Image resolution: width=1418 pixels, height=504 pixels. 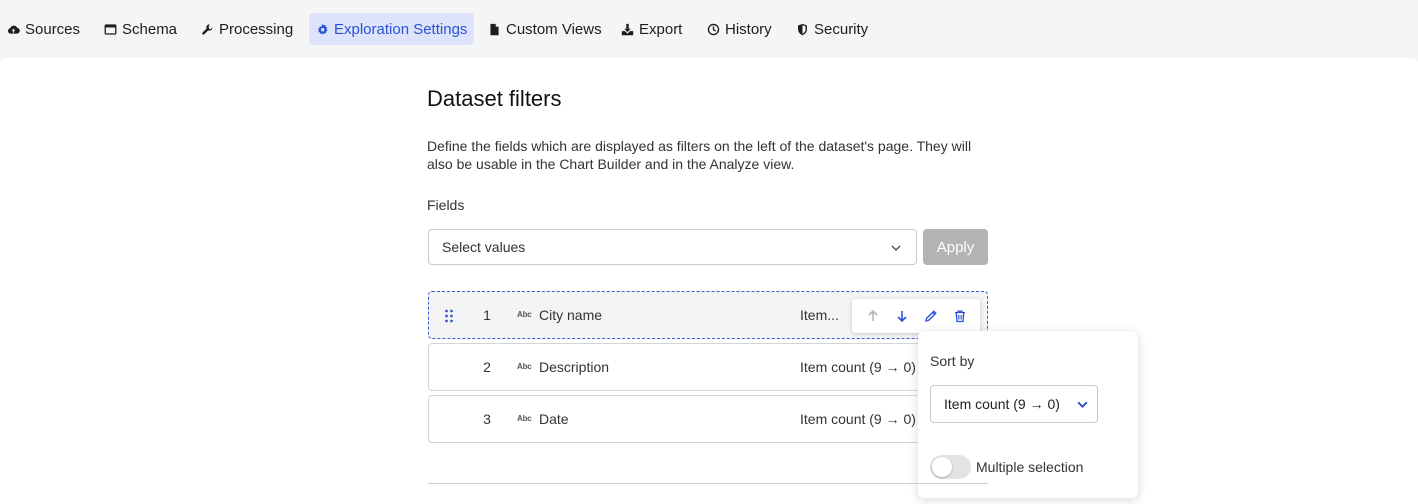 I want to click on tab-label: History, so click(x=748, y=29).